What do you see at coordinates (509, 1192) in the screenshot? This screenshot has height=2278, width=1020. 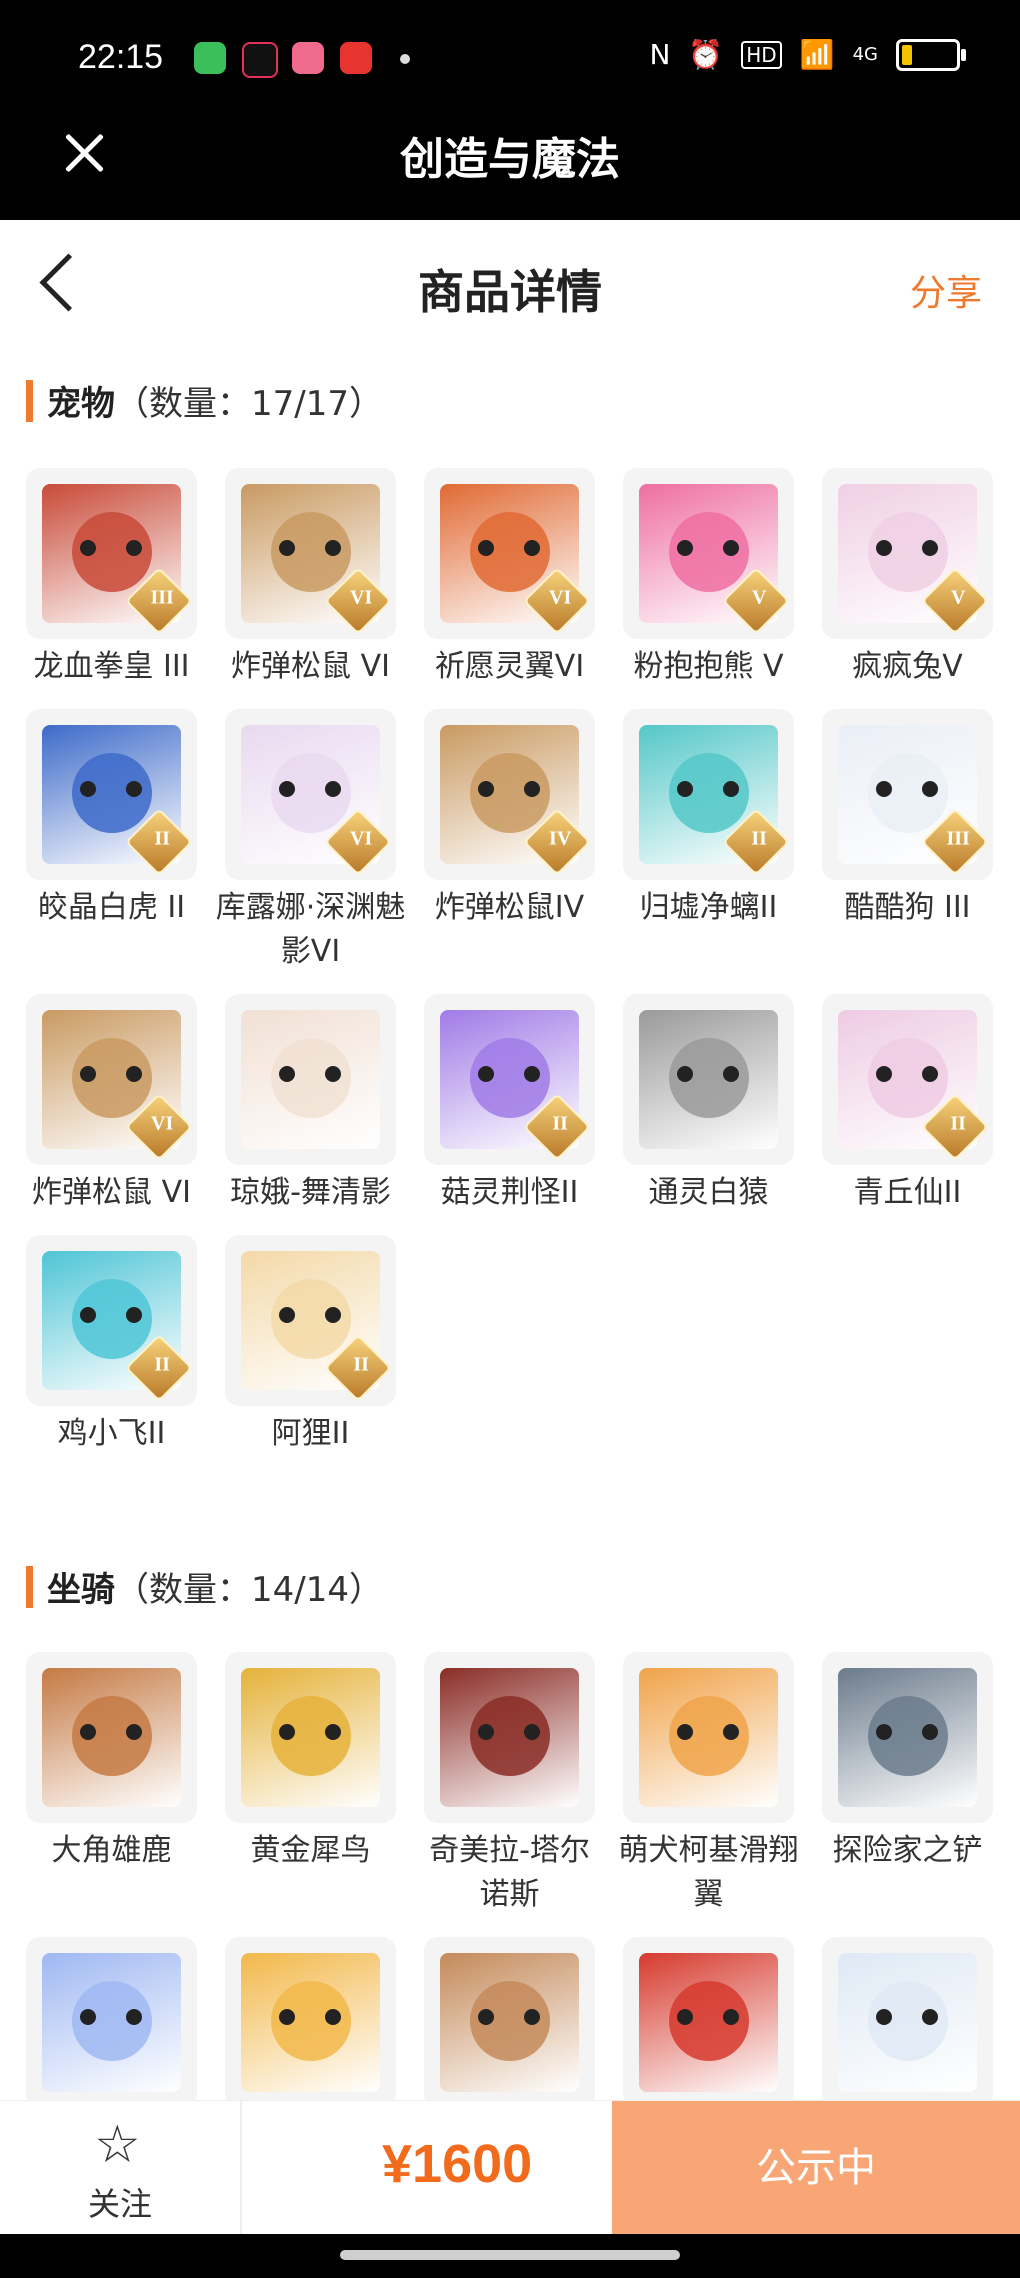 I see `item-label: 菇灵荆怪II` at bounding box center [509, 1192].